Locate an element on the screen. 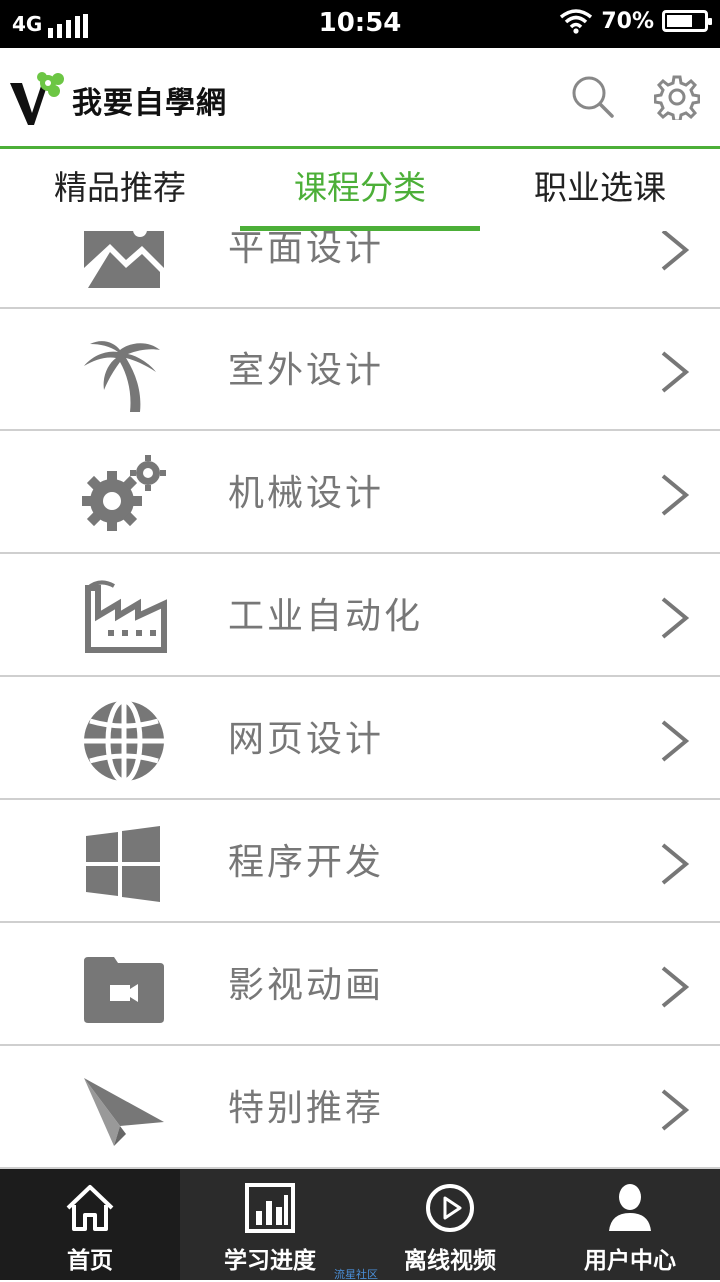 The height and width of the screenshot is (1282, 720). logo-text: 我要自學網 is located at coordinates (149, 103).